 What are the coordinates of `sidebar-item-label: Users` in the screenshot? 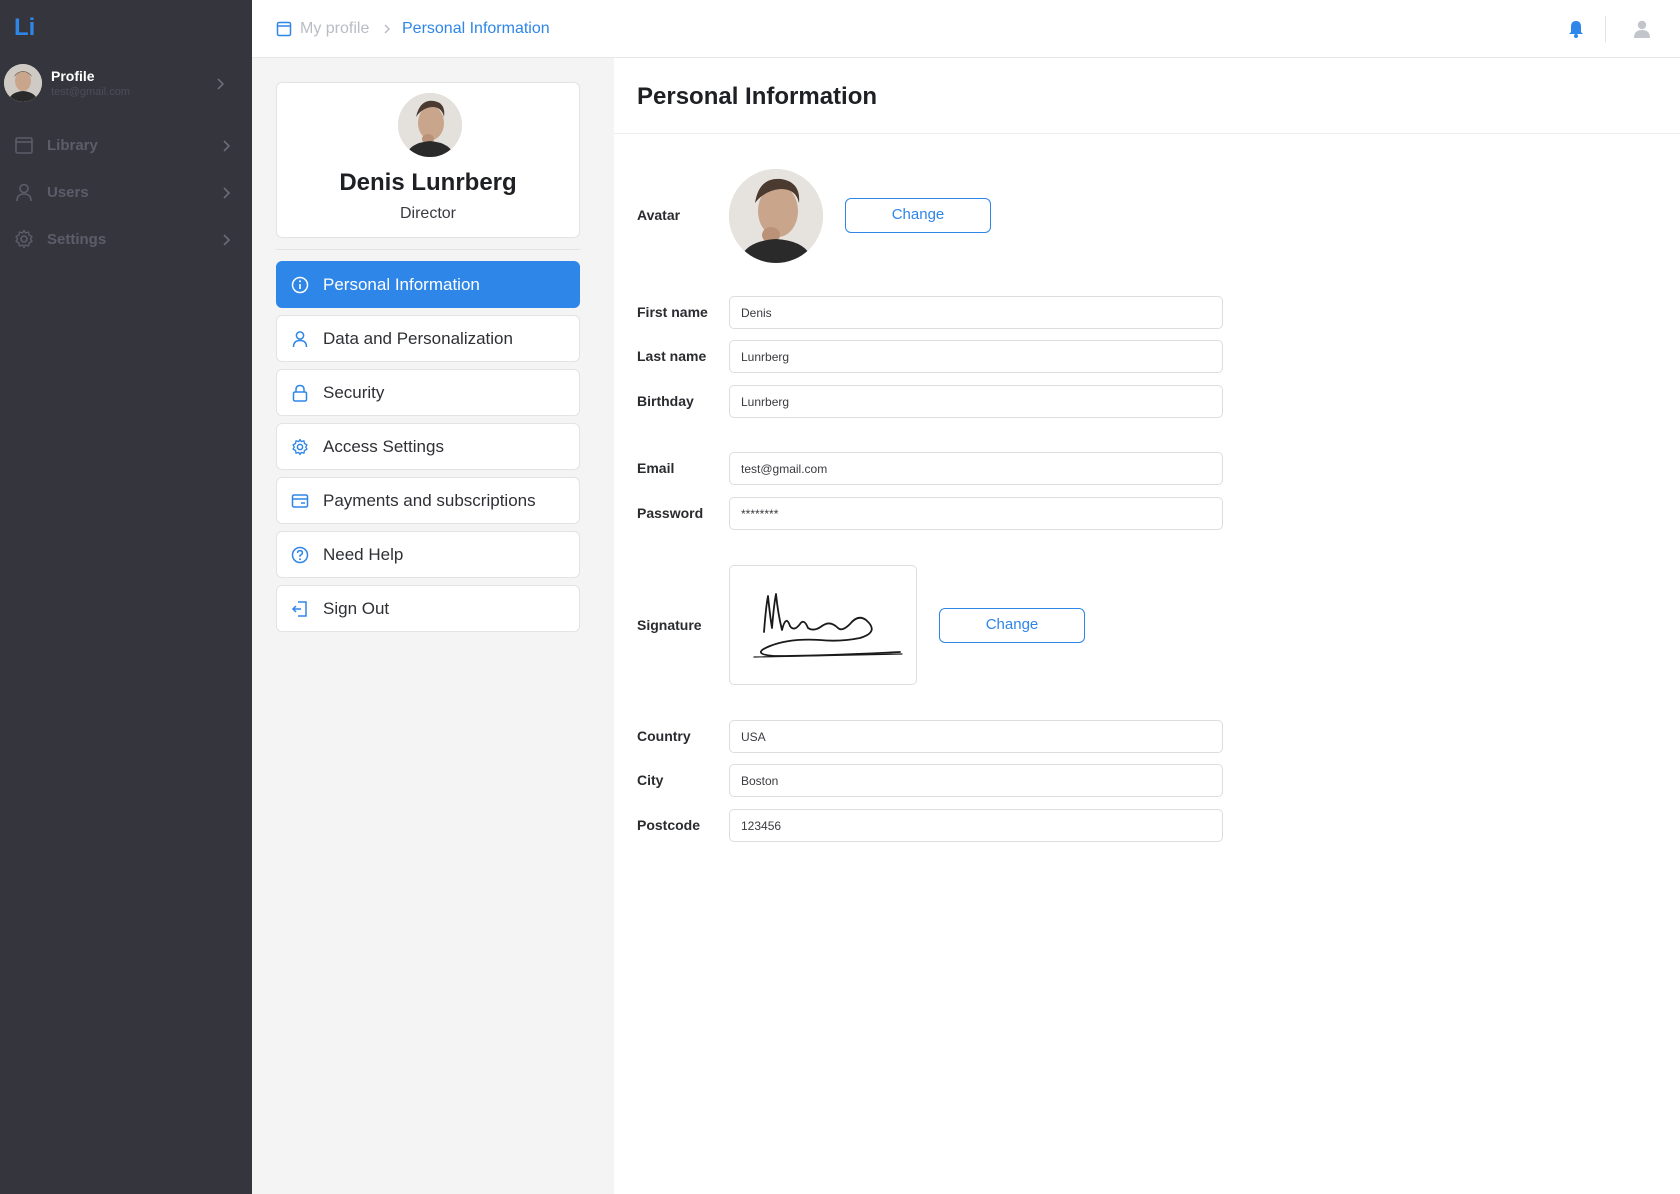 It's located at (68, 192).